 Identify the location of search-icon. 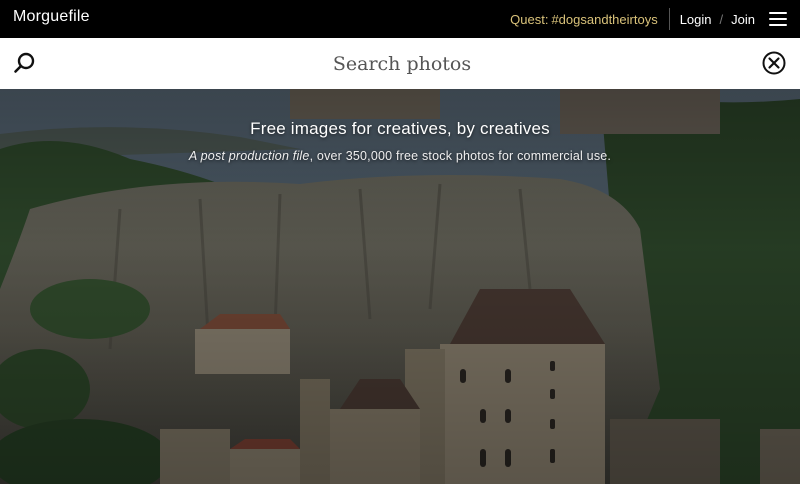
(25, 63).